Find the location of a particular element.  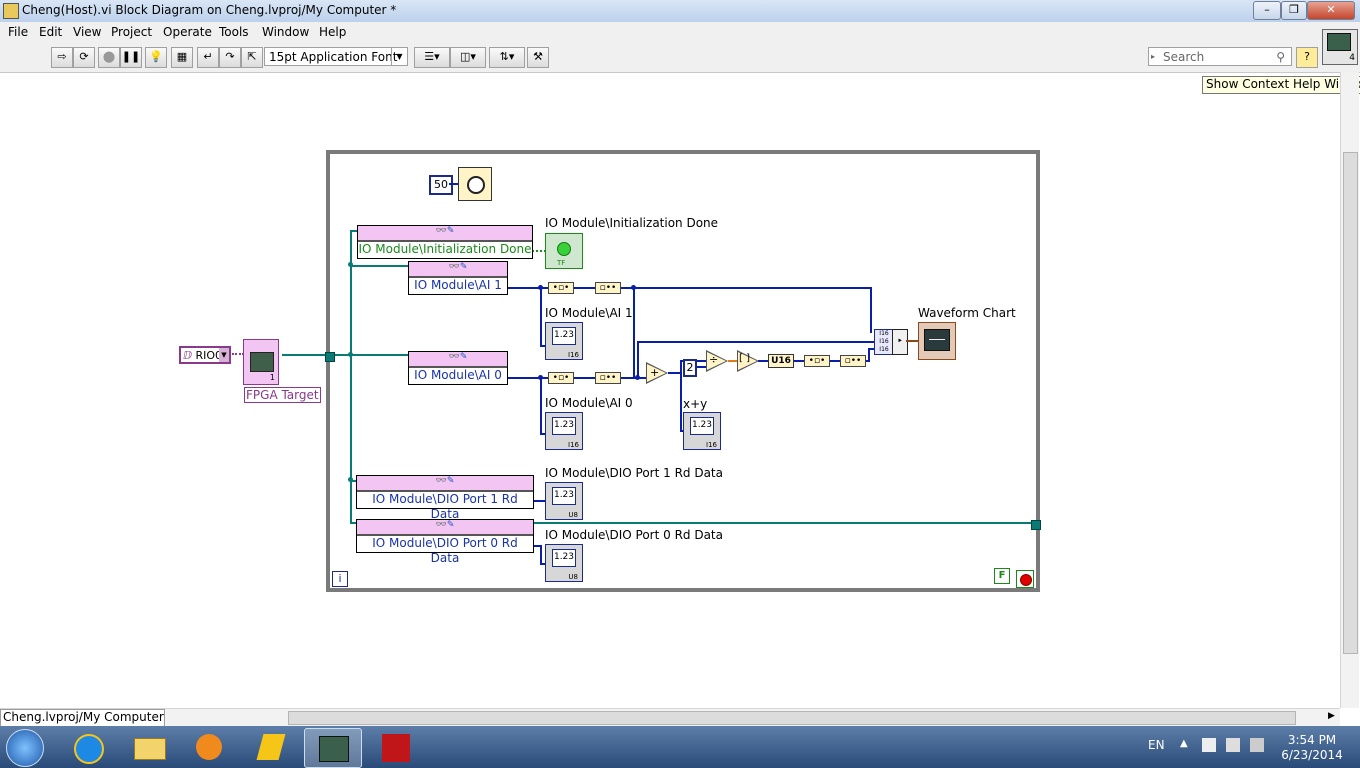

chart-trace is located at coordinates (937, 339).